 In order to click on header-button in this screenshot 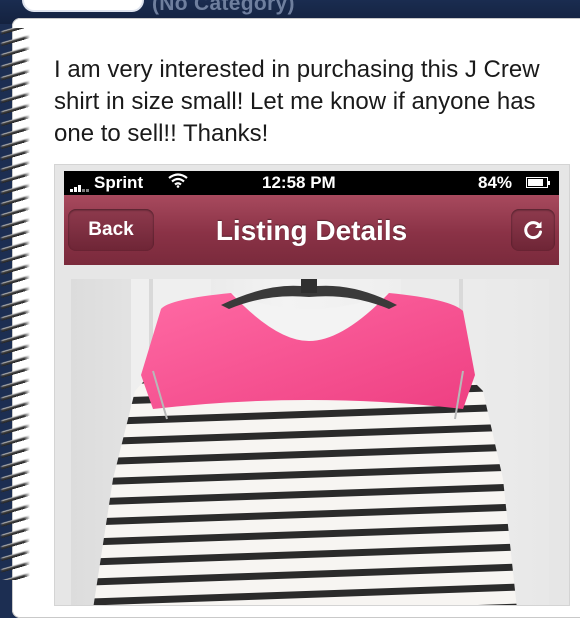, I will do `click(83, 6)`.